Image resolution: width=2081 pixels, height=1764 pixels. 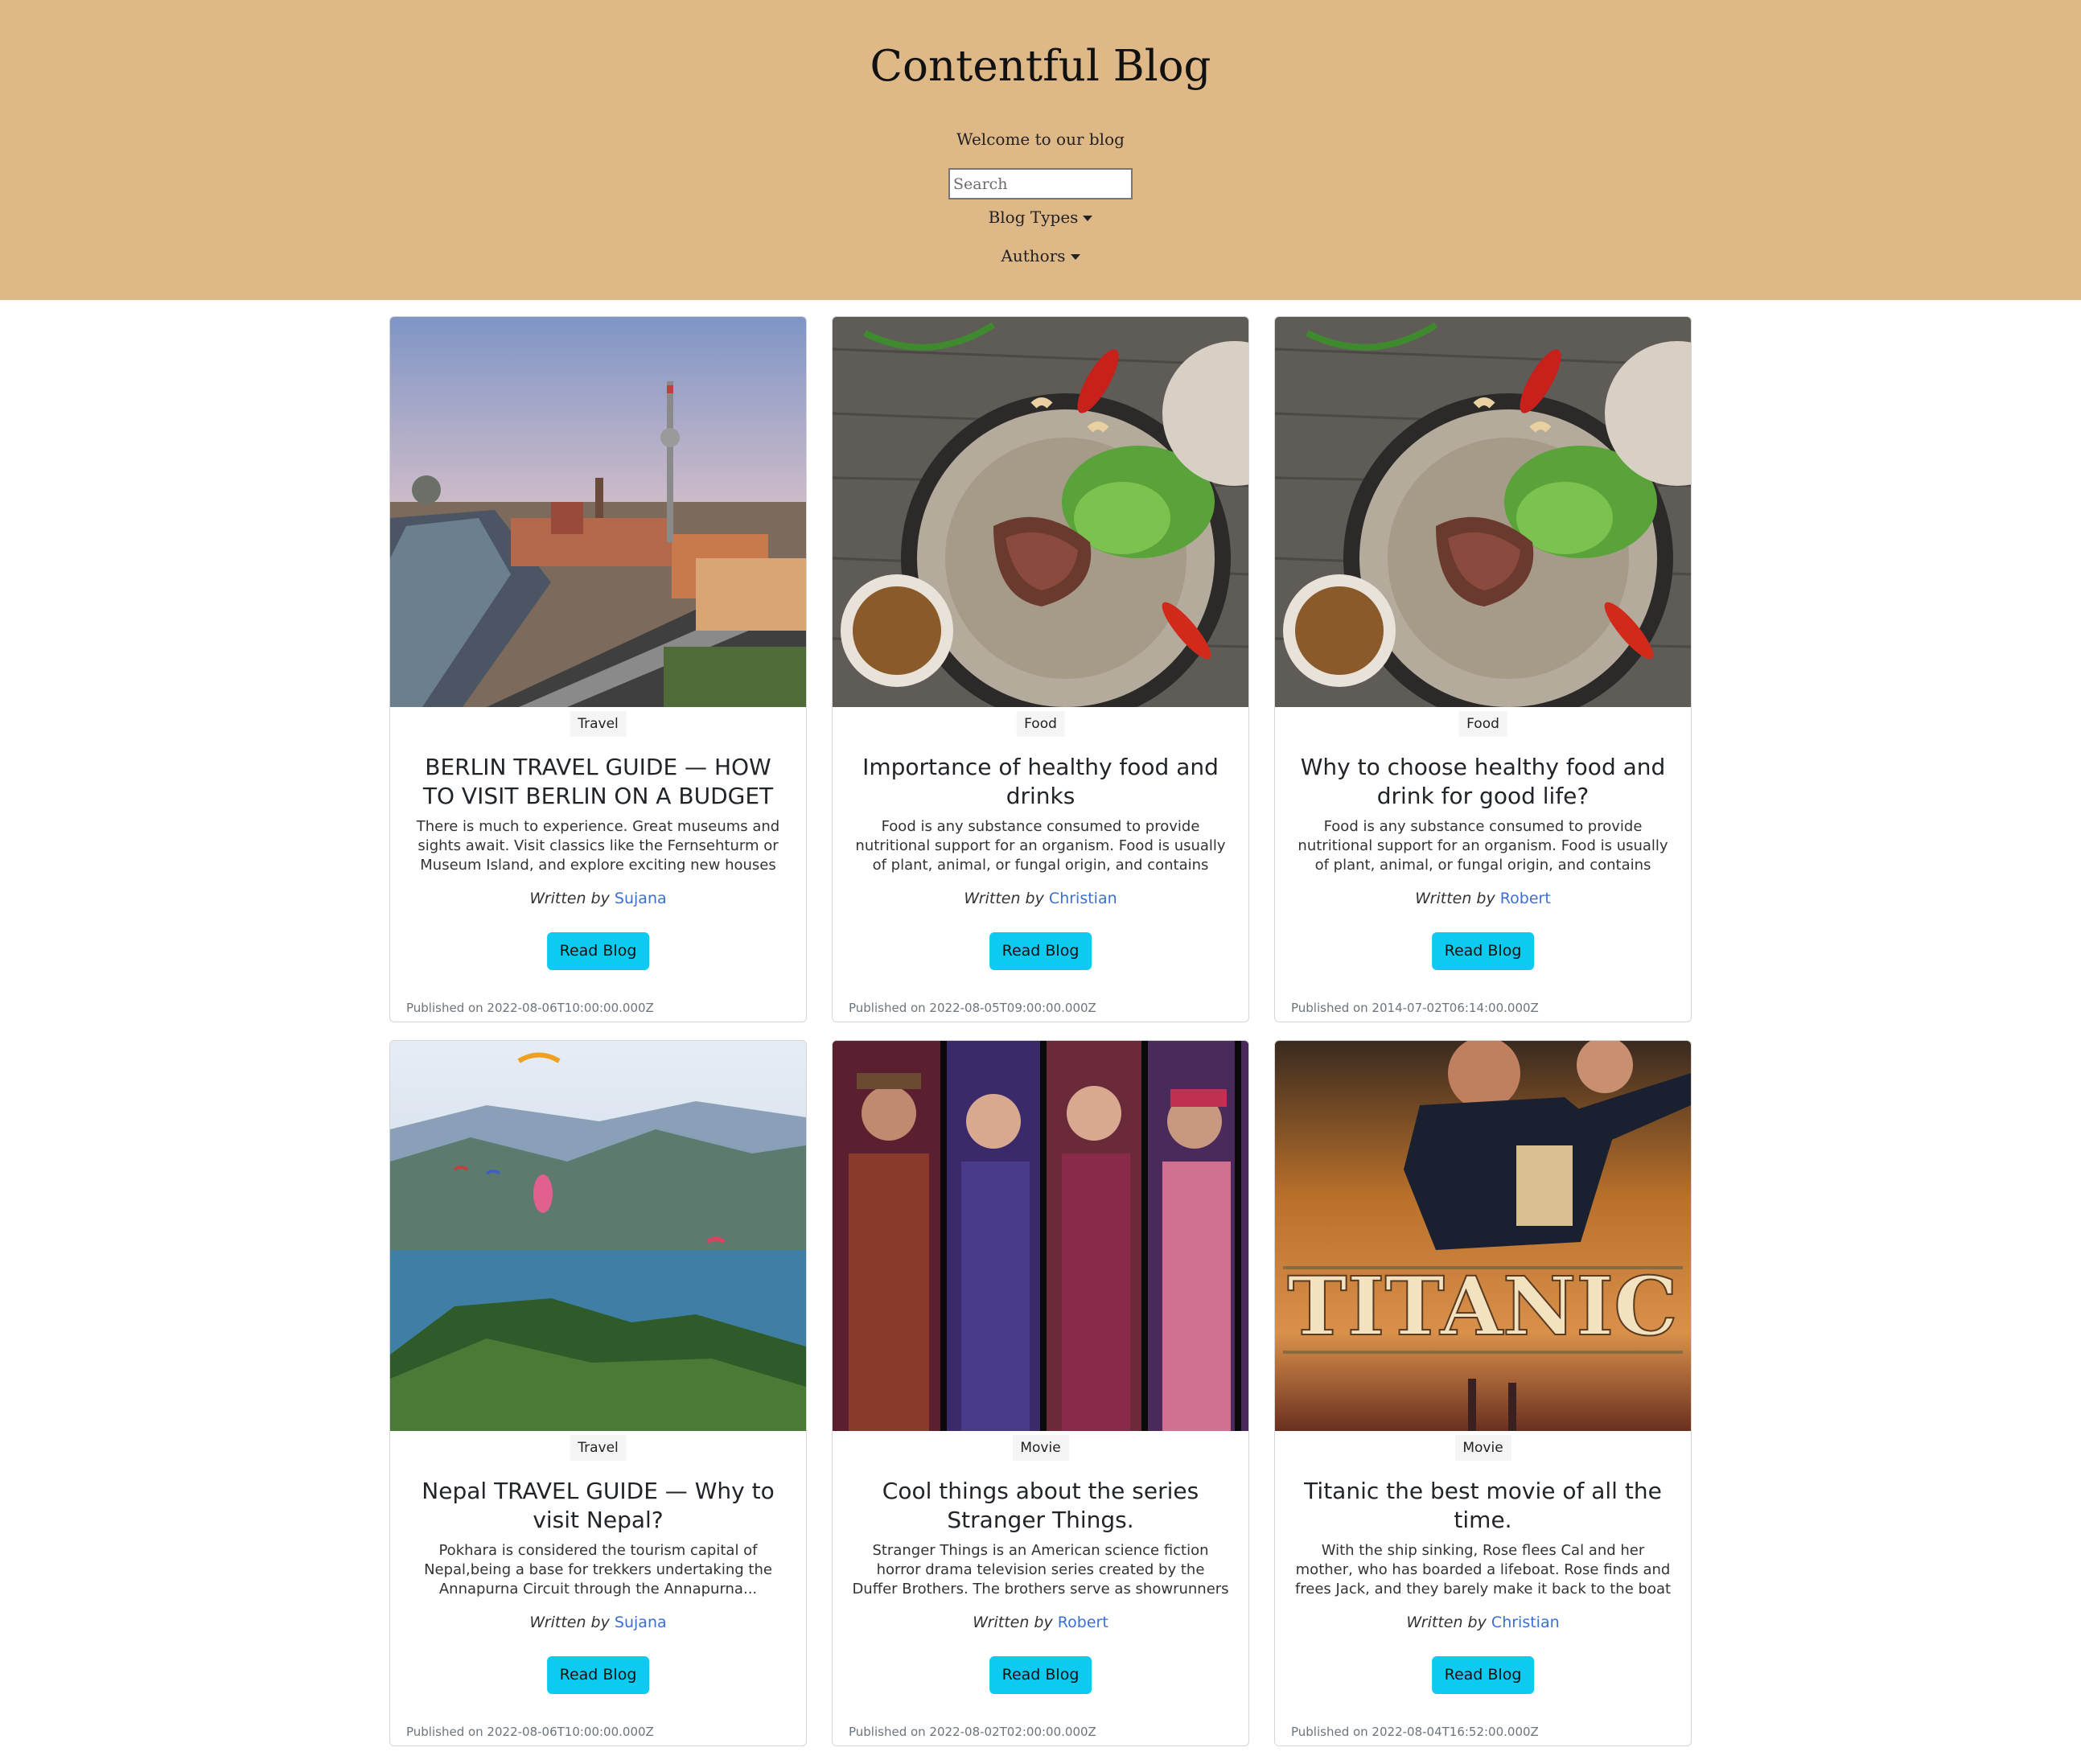 What do you see at coordinates (1040, 183) in the screenshot?
I see `search-input` at bounding box center [1040, 183].